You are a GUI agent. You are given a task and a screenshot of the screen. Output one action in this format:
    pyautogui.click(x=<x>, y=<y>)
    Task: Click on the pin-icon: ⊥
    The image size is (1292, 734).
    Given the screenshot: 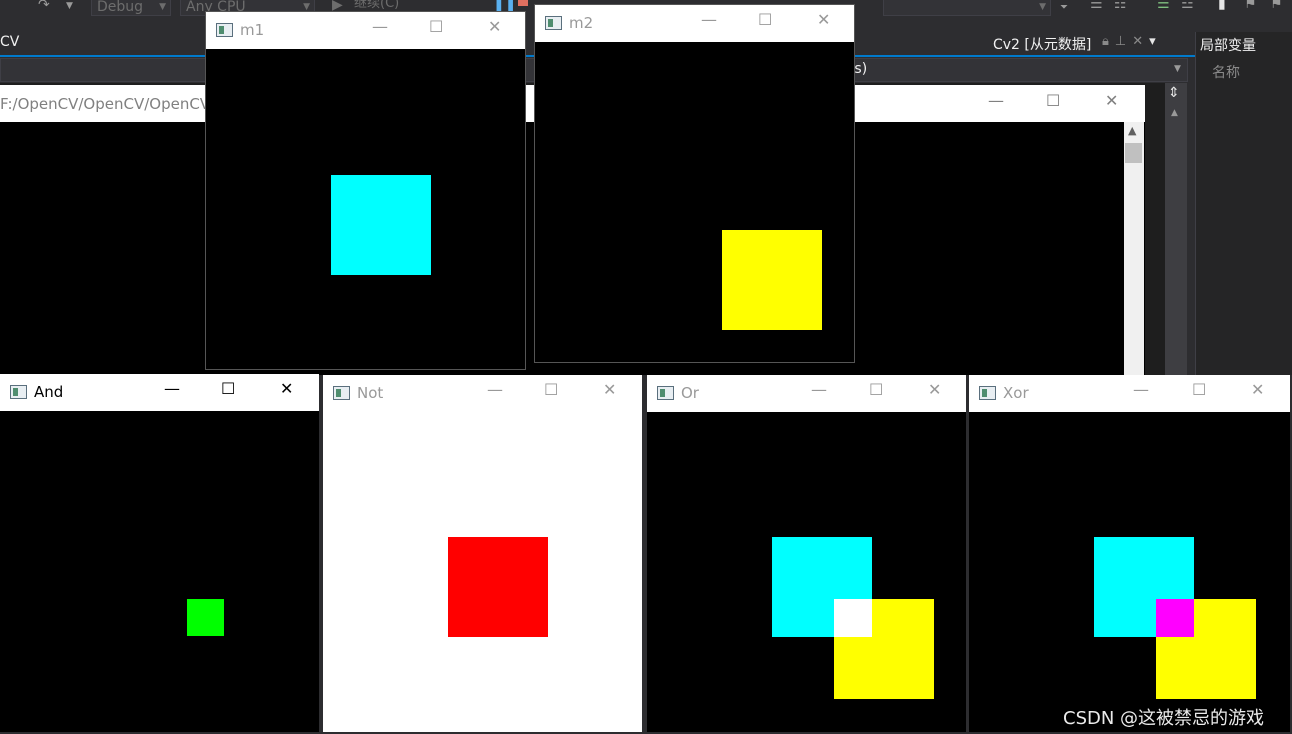 What is the action you would take?
    pyautogui.click(x=1123, y=41)
    